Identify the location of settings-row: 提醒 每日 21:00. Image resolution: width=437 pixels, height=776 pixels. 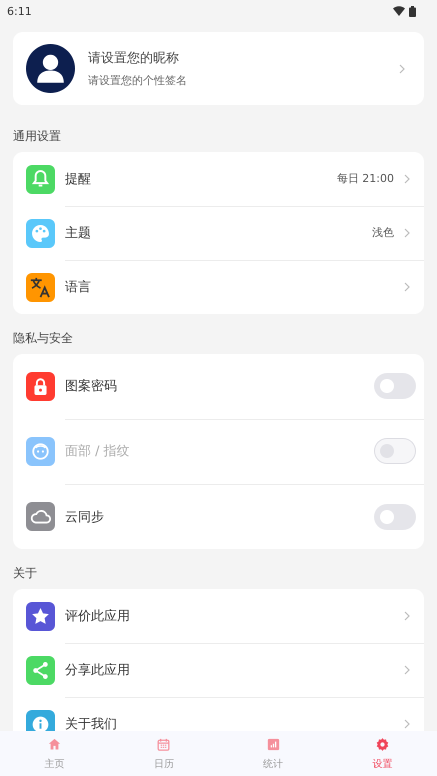
(218, 179).